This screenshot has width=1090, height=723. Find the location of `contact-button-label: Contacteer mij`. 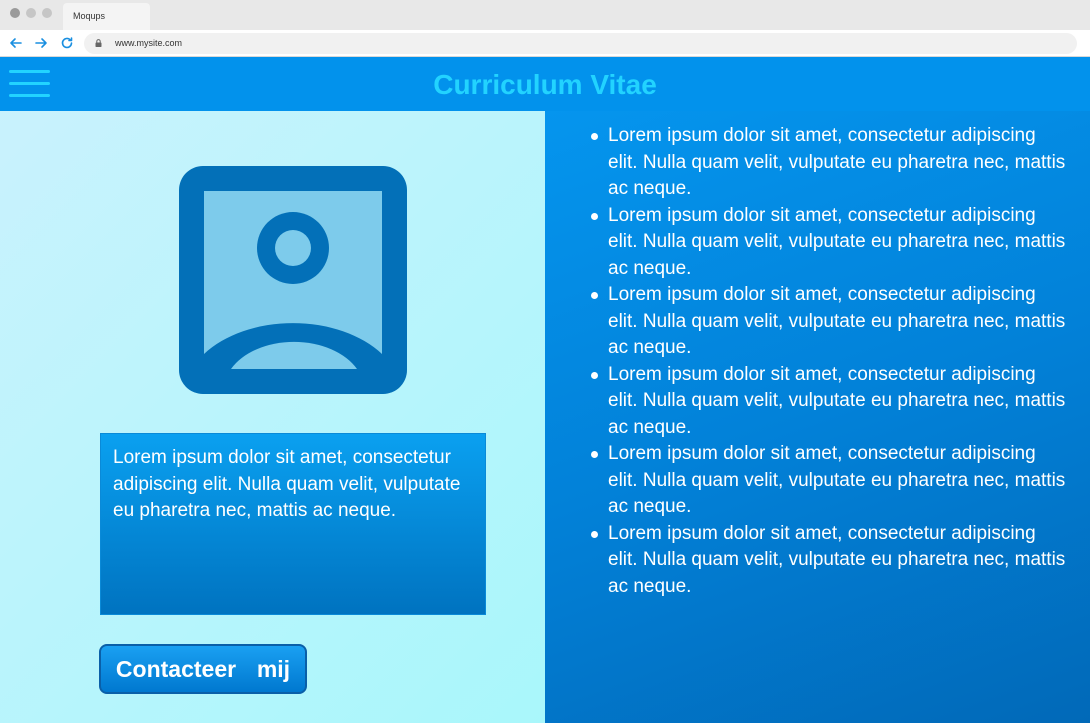

contact-button-label: Contacteer mij is located at coordinates (203, 669).